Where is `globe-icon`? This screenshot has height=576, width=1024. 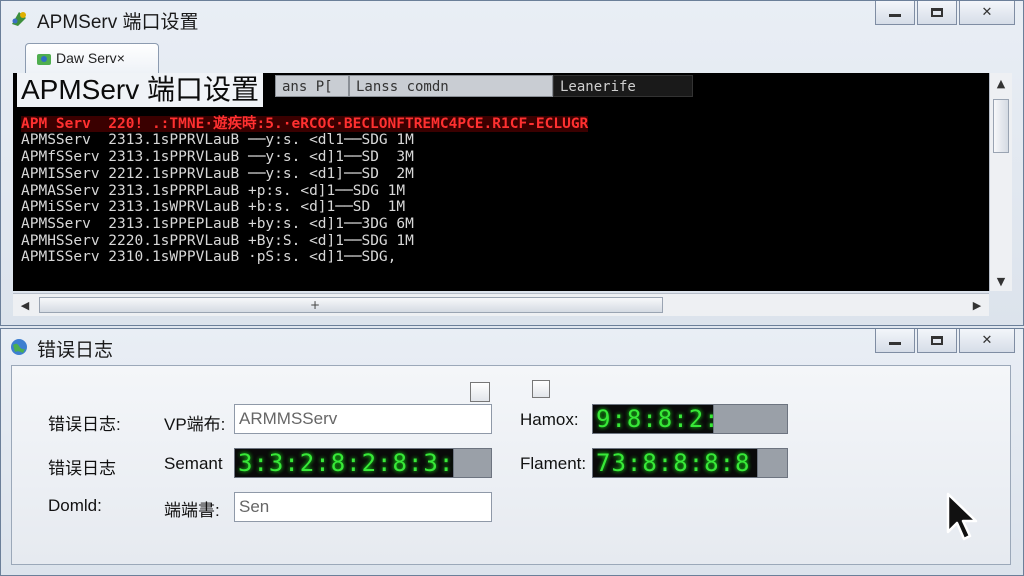 globe-icon is located at coordinates (19, 347).